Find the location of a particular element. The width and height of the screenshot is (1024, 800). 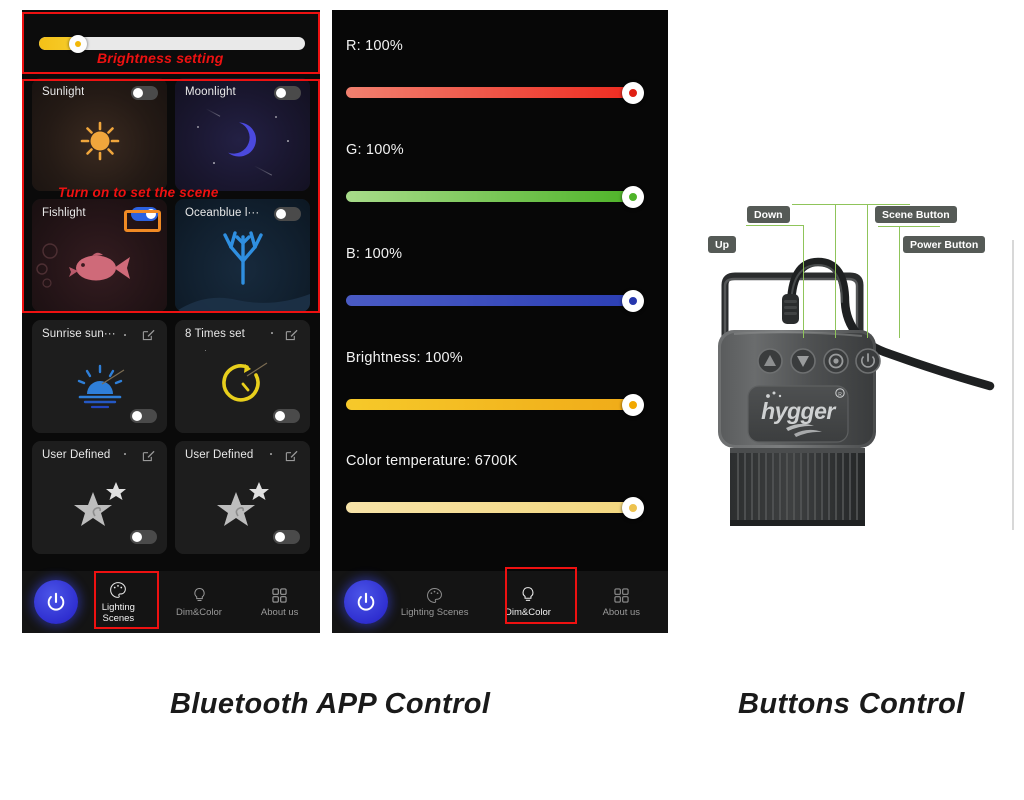

callout-up: Up is located at coordinates (722, 244).